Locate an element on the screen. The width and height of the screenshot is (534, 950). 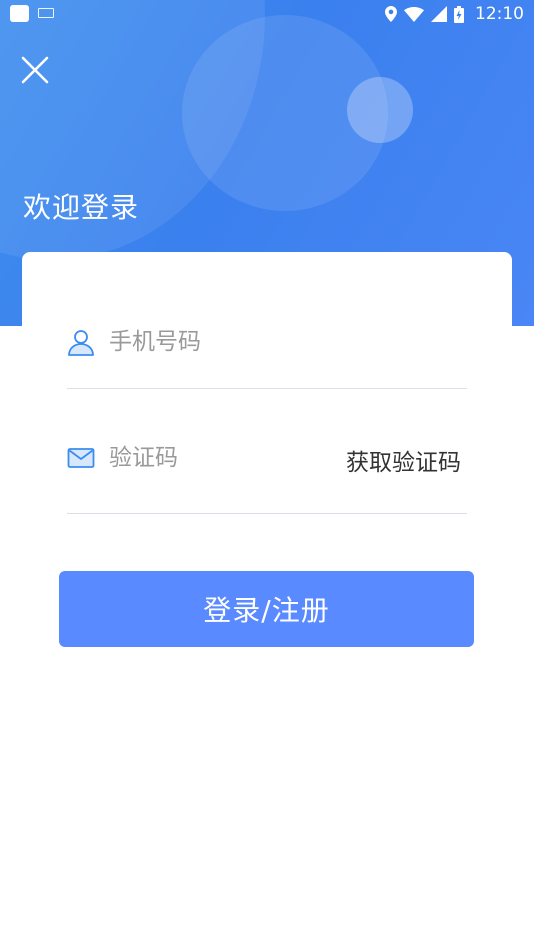
location-icon is located at coordinates (391, 14).